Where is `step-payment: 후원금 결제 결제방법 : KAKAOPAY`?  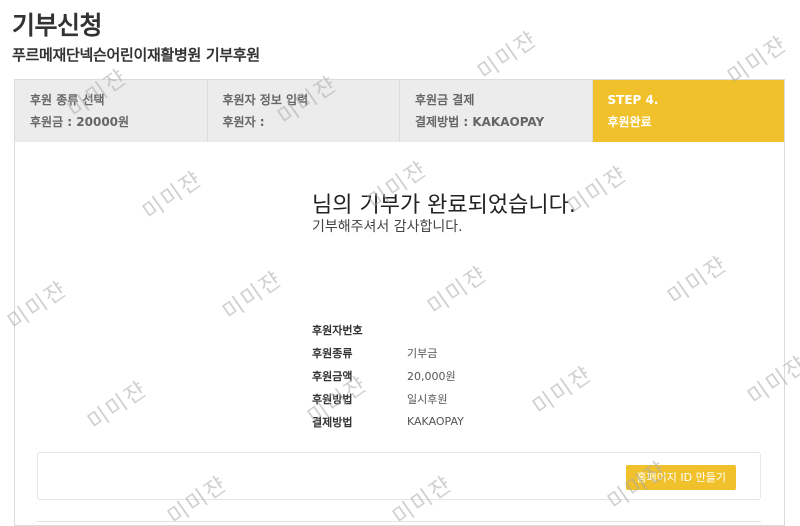
step-payment: 후원금 결제 결제방법 : KAKAOPAY is located at coordinates (496, 111).